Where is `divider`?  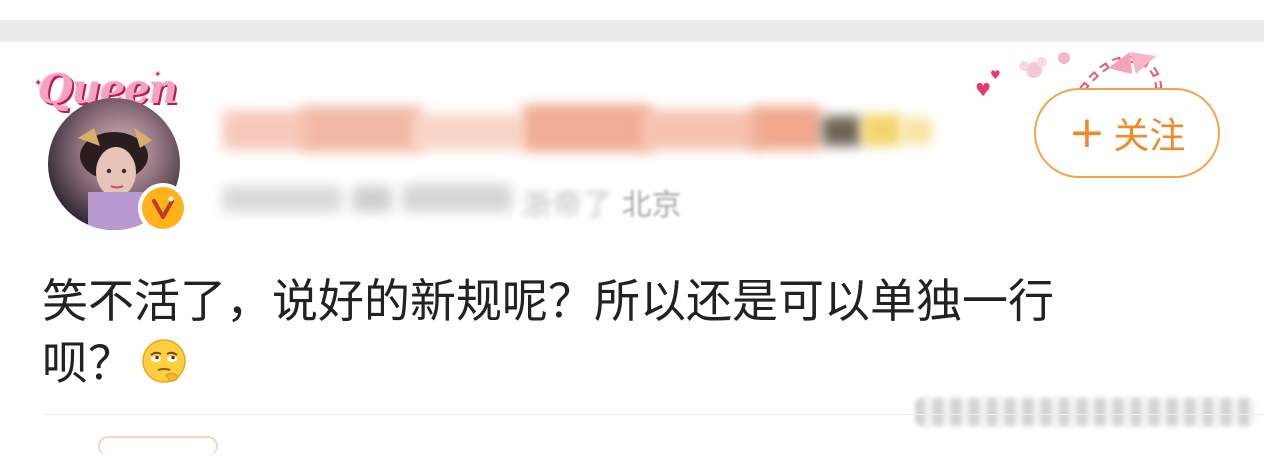
divider is located at coordinates (654, 414).